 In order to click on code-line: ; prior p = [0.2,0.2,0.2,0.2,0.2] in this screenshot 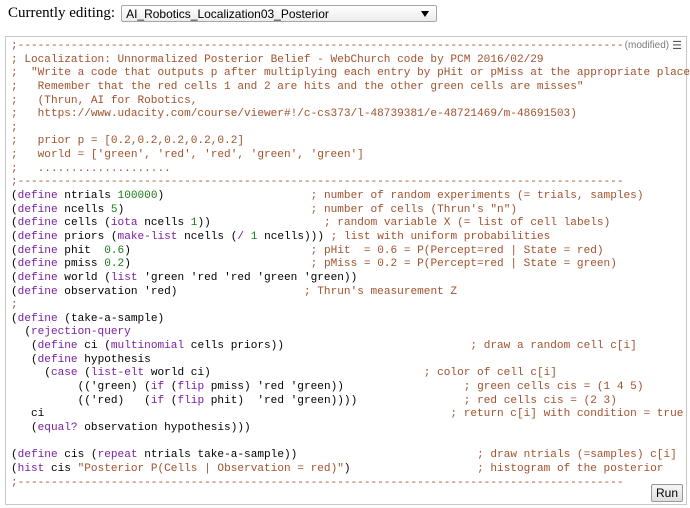, I will do `click(128, 141)`.